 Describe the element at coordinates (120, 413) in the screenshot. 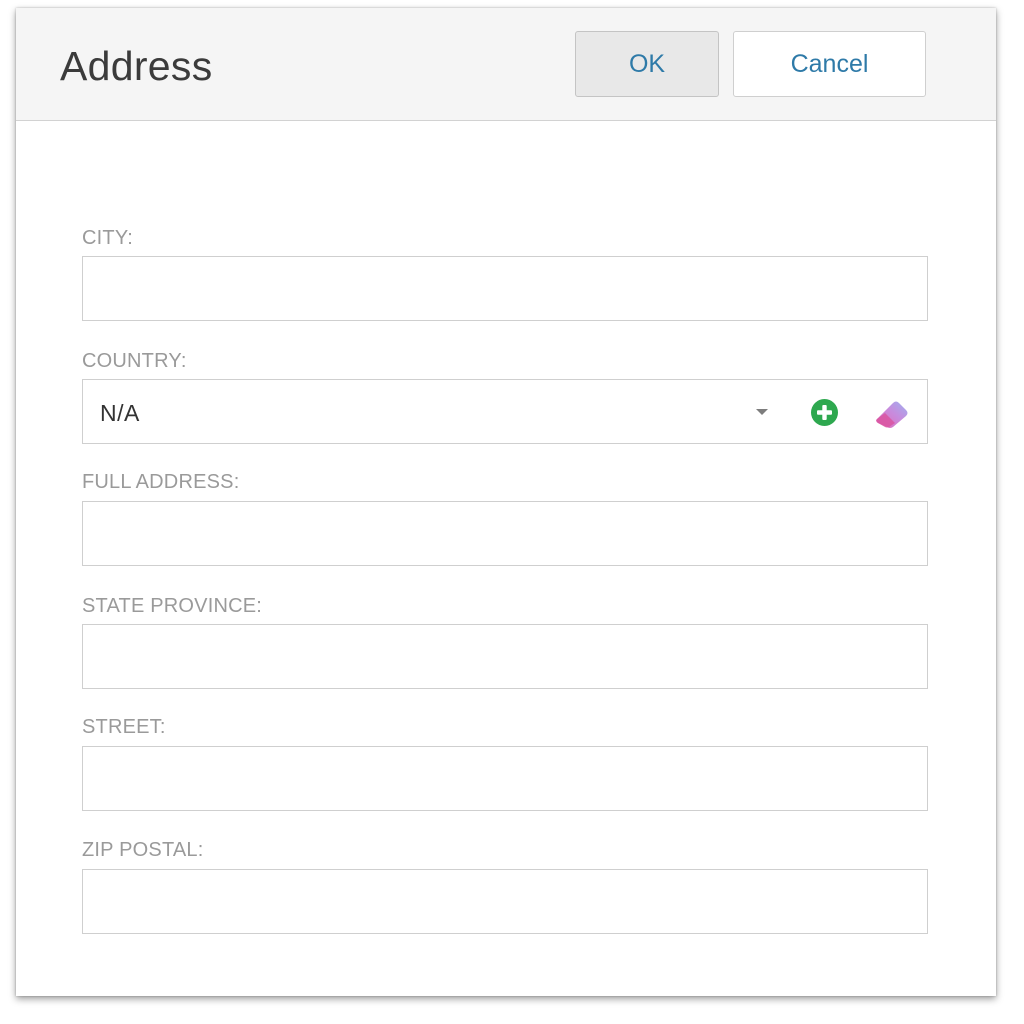

I see `country-selected-value: N/A` at that location.